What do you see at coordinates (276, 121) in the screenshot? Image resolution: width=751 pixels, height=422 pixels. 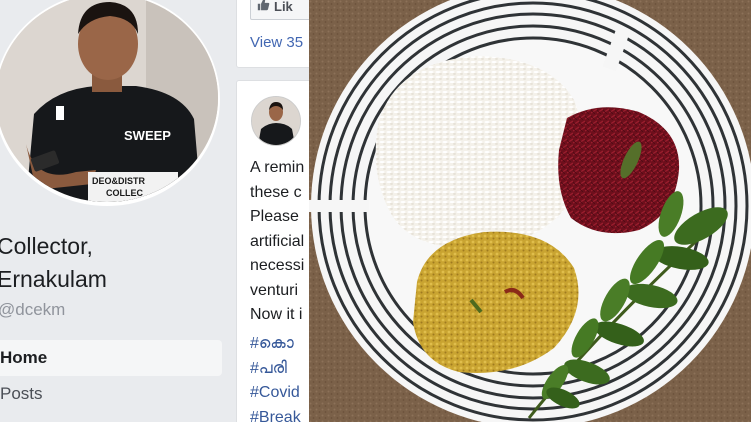 I see `post-author-avatar` at bounding box center [276, 121].